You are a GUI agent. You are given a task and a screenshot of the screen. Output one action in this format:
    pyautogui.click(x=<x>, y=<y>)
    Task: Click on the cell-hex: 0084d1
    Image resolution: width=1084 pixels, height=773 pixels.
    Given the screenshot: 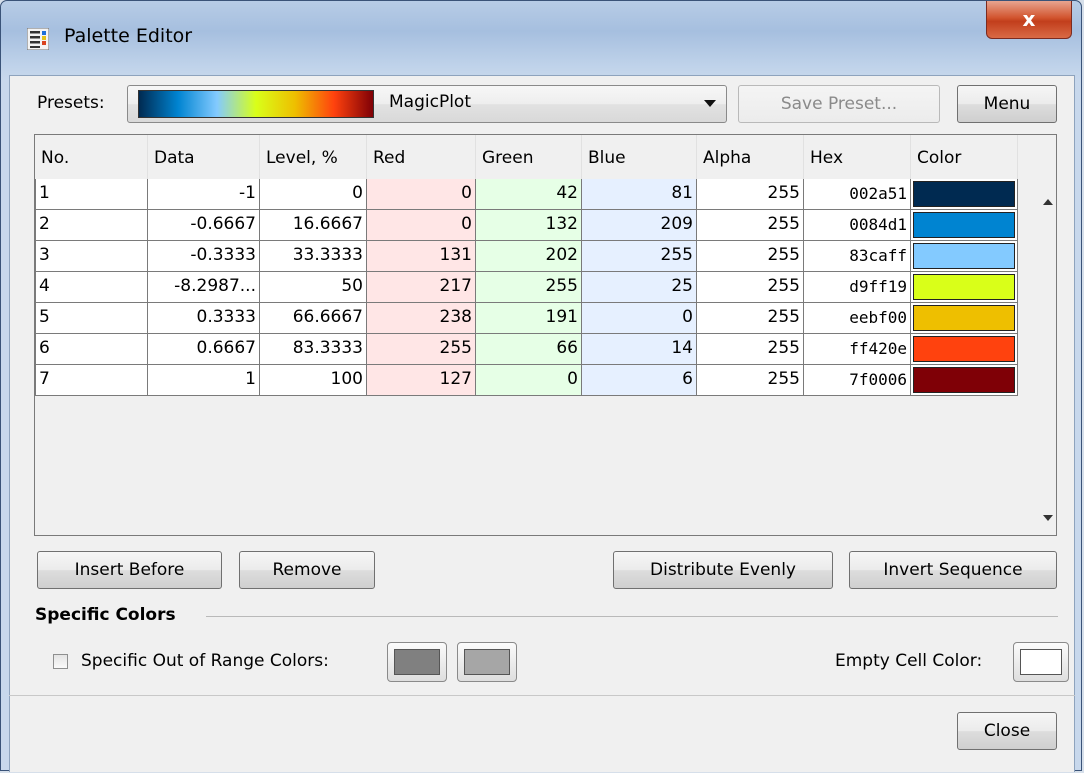 What is the action you would take?
    pyautogui.click(x=857, y=225)
    